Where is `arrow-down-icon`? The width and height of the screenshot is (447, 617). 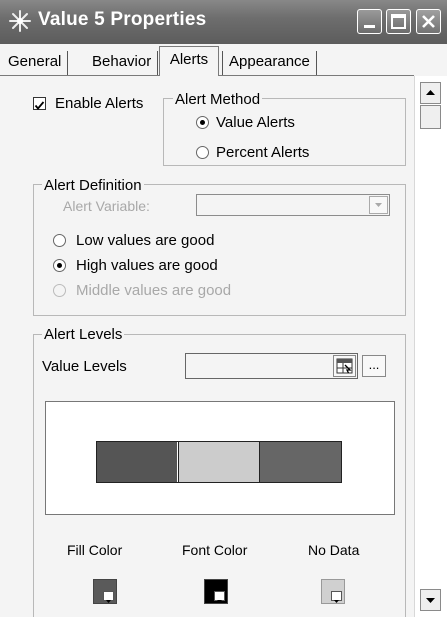
arrow-down-icon is located at coordinates (430, 600).